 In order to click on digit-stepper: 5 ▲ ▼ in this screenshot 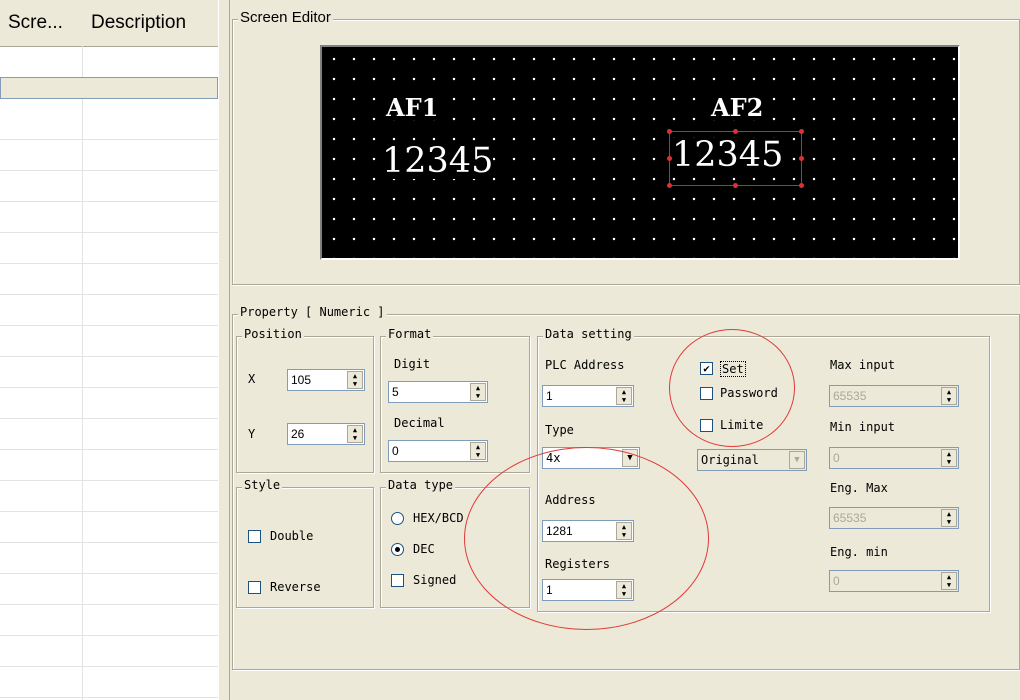, I will do `click(438, 392)`.